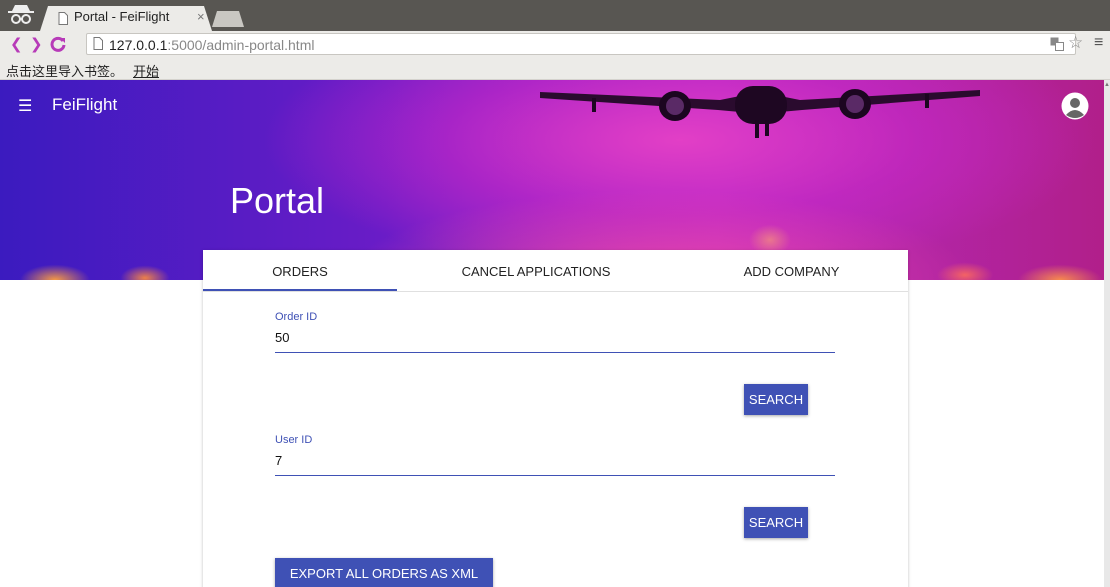 This screenshot has height=587, width=1110. Describe the element at coordinates (36, 44) in the screenshot. I see `forward-icon: ❯` at that location.